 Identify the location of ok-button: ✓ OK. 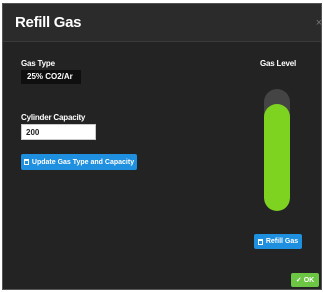
(305, 280).